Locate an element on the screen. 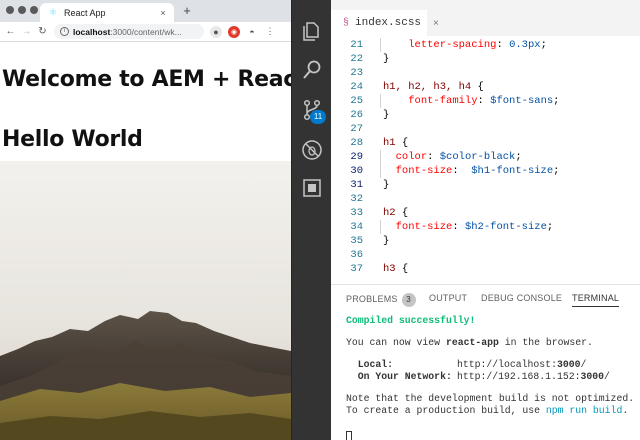 This screenshot has width=640, height=440. line-number: 28 is located at coordinates (356, 143).